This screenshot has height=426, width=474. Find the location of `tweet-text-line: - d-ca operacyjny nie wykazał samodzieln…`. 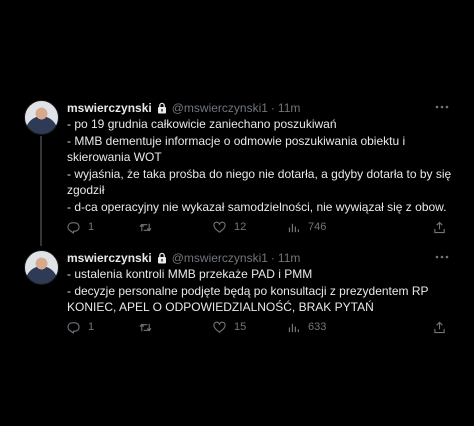

tweet-text-line: - d-ca operacyjny nie wykazał samodzieln… is located at coordinates (257, 206).